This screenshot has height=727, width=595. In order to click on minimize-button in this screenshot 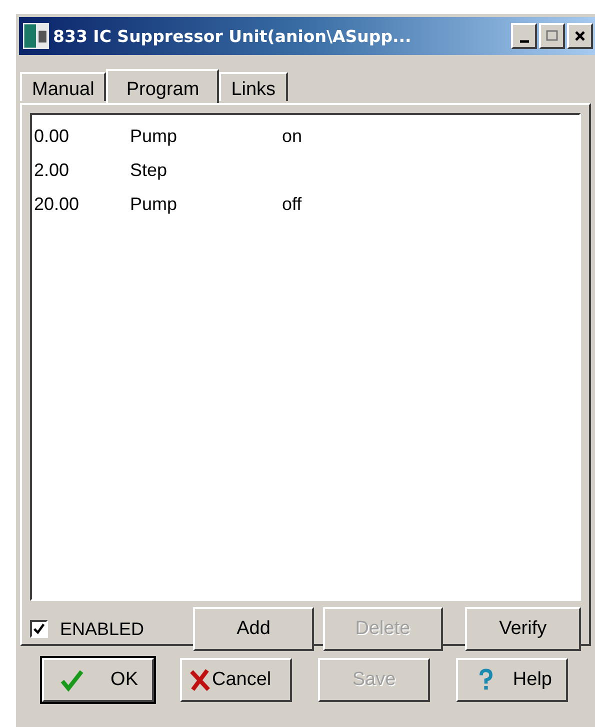, I will do `click(524, 36)`.